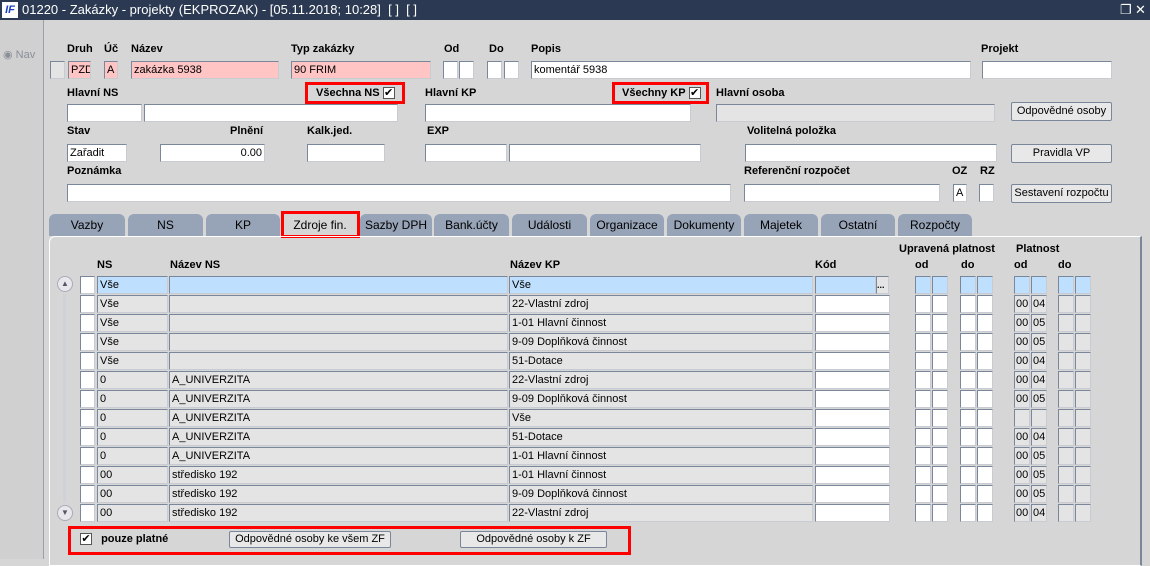 The image size is (1150, 566). Describe the element at coordinates (64, 398) in the screenshot. I see `scrollbar-track` at that location.